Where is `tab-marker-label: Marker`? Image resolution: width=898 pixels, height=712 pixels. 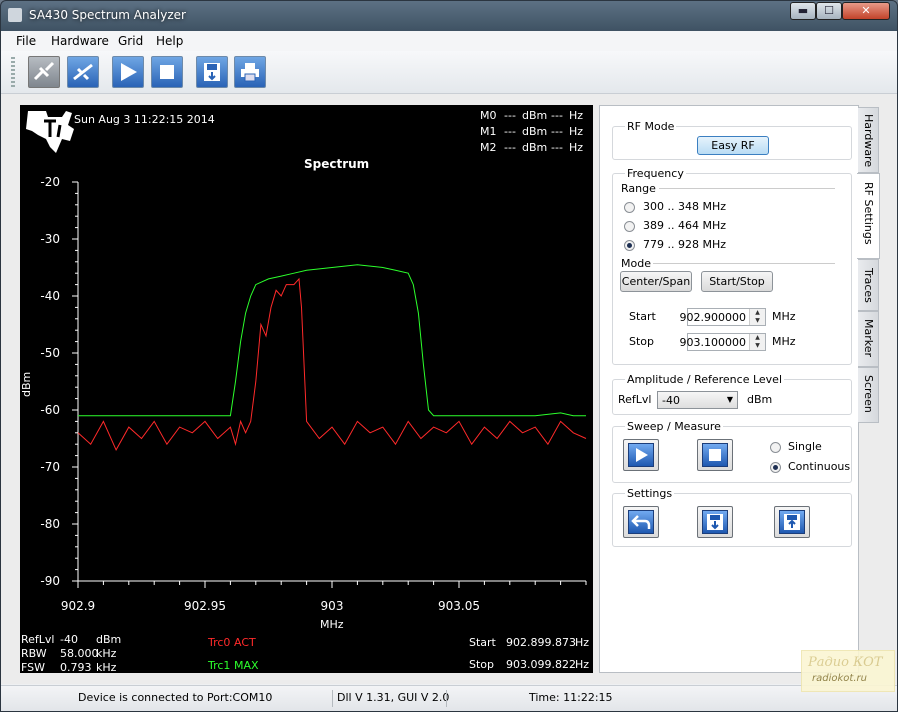 tab-marker-label: Marker is located at coordinates (868, 338).